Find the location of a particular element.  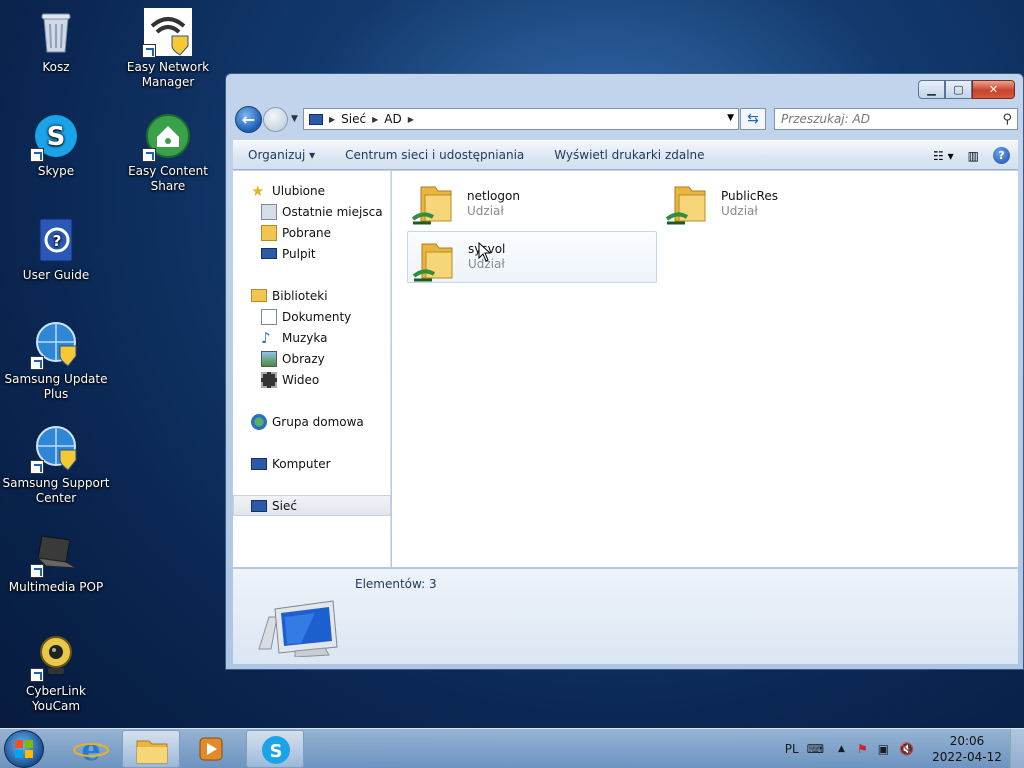

desktop-icon-samsung-update: Samsung Update Plus is located at coordinates (56, 361).